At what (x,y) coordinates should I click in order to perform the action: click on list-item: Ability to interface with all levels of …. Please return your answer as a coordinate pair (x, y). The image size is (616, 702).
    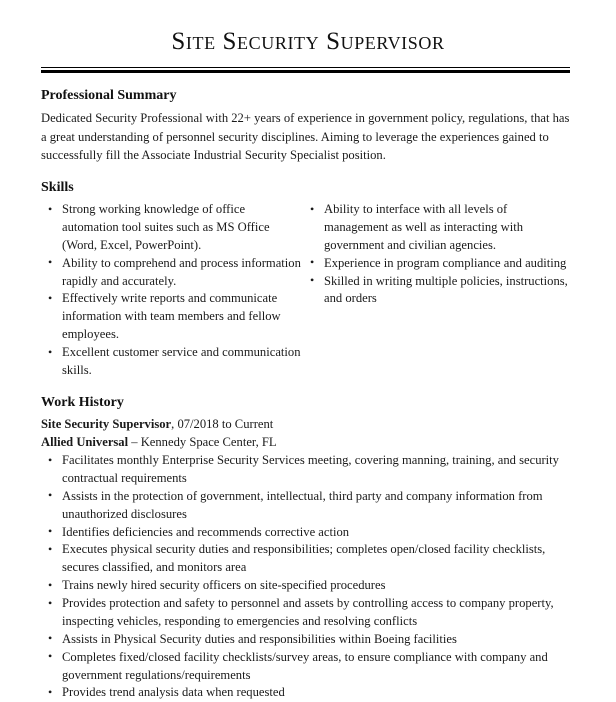
    Looking at the image, I should click on (436, 228).